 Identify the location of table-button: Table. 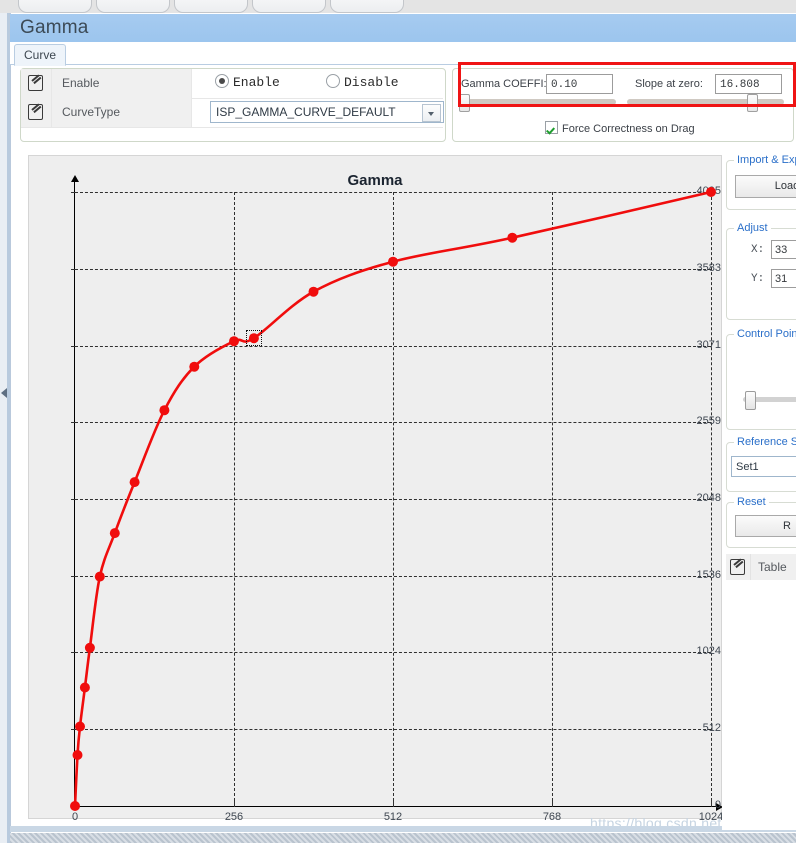
(761, 567).